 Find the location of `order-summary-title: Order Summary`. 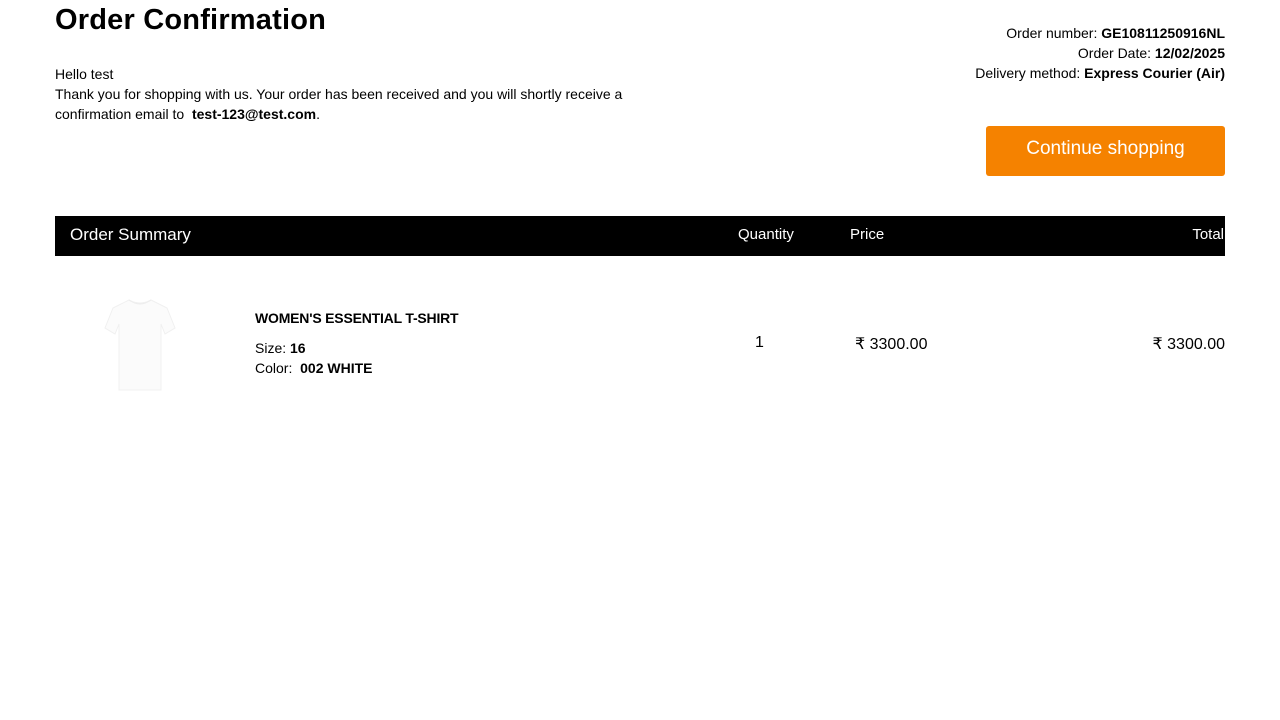

order-summary-title: Order Summary is located at coordinates (130, 234).